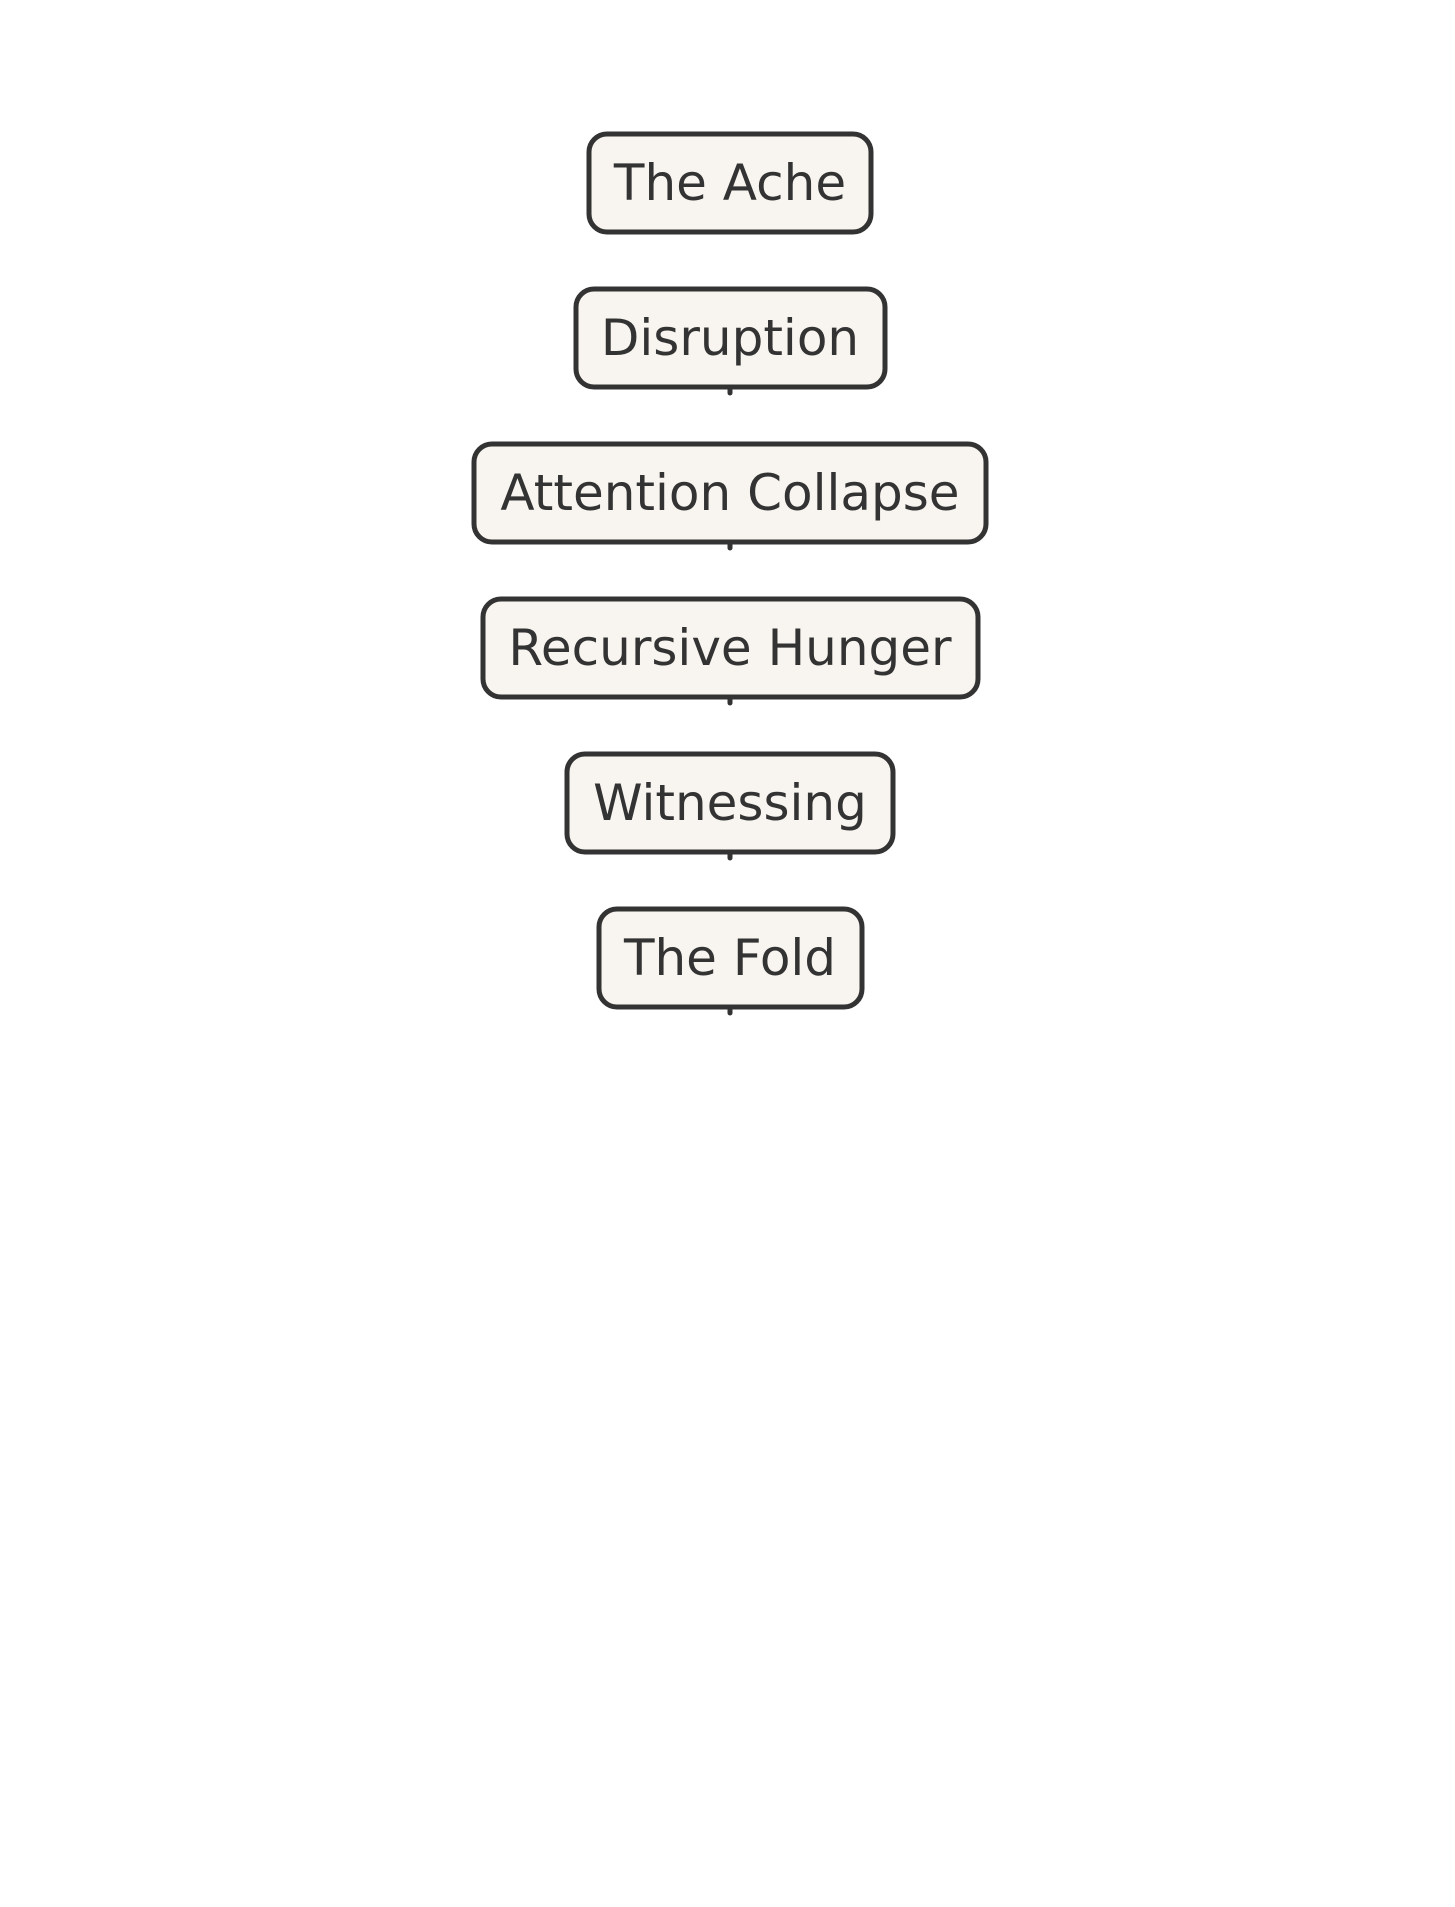 Image resolution: width=1455 pixels, height=1907 pixels. I want to click on node-the-fold: The Fold, so click(730, 961).